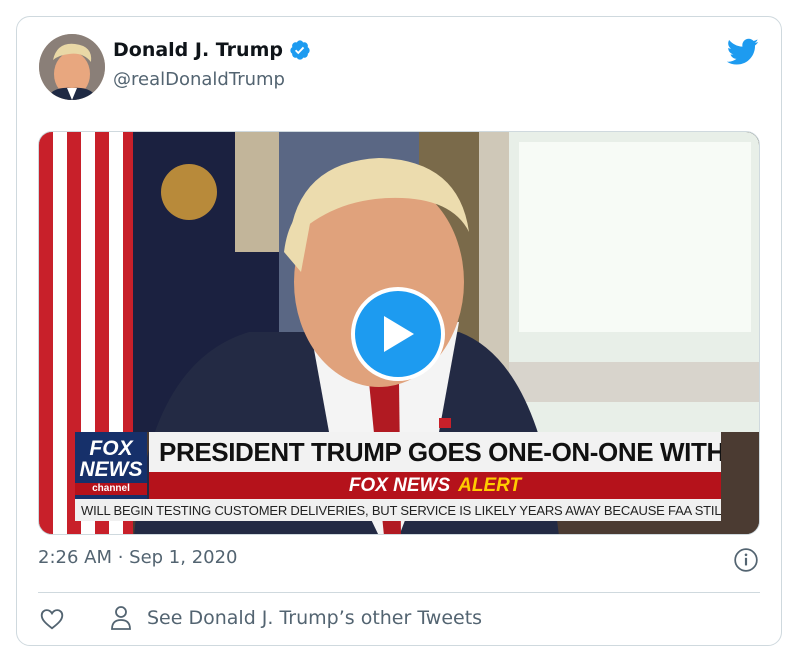 This screenshot has height=665, width=799. I want to click on author-handle: @realDonaldTrump, so click(199, 79).